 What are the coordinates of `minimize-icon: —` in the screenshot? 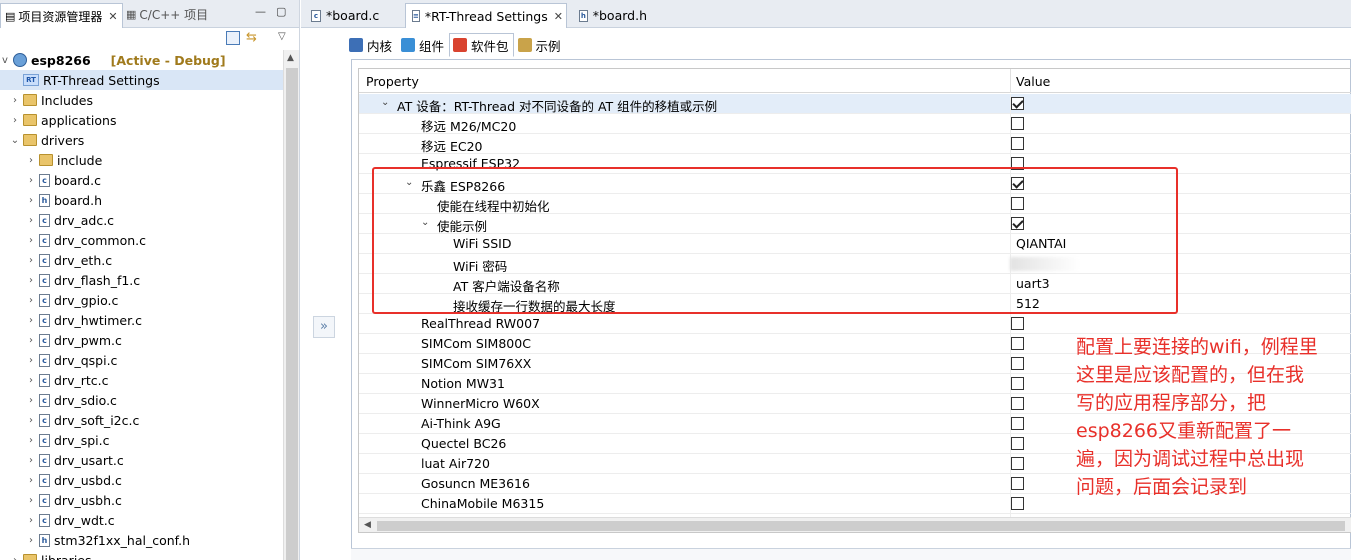 It's located at (261, 12).